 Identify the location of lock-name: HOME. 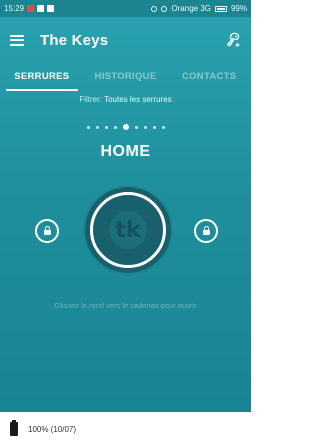
(125, 151).